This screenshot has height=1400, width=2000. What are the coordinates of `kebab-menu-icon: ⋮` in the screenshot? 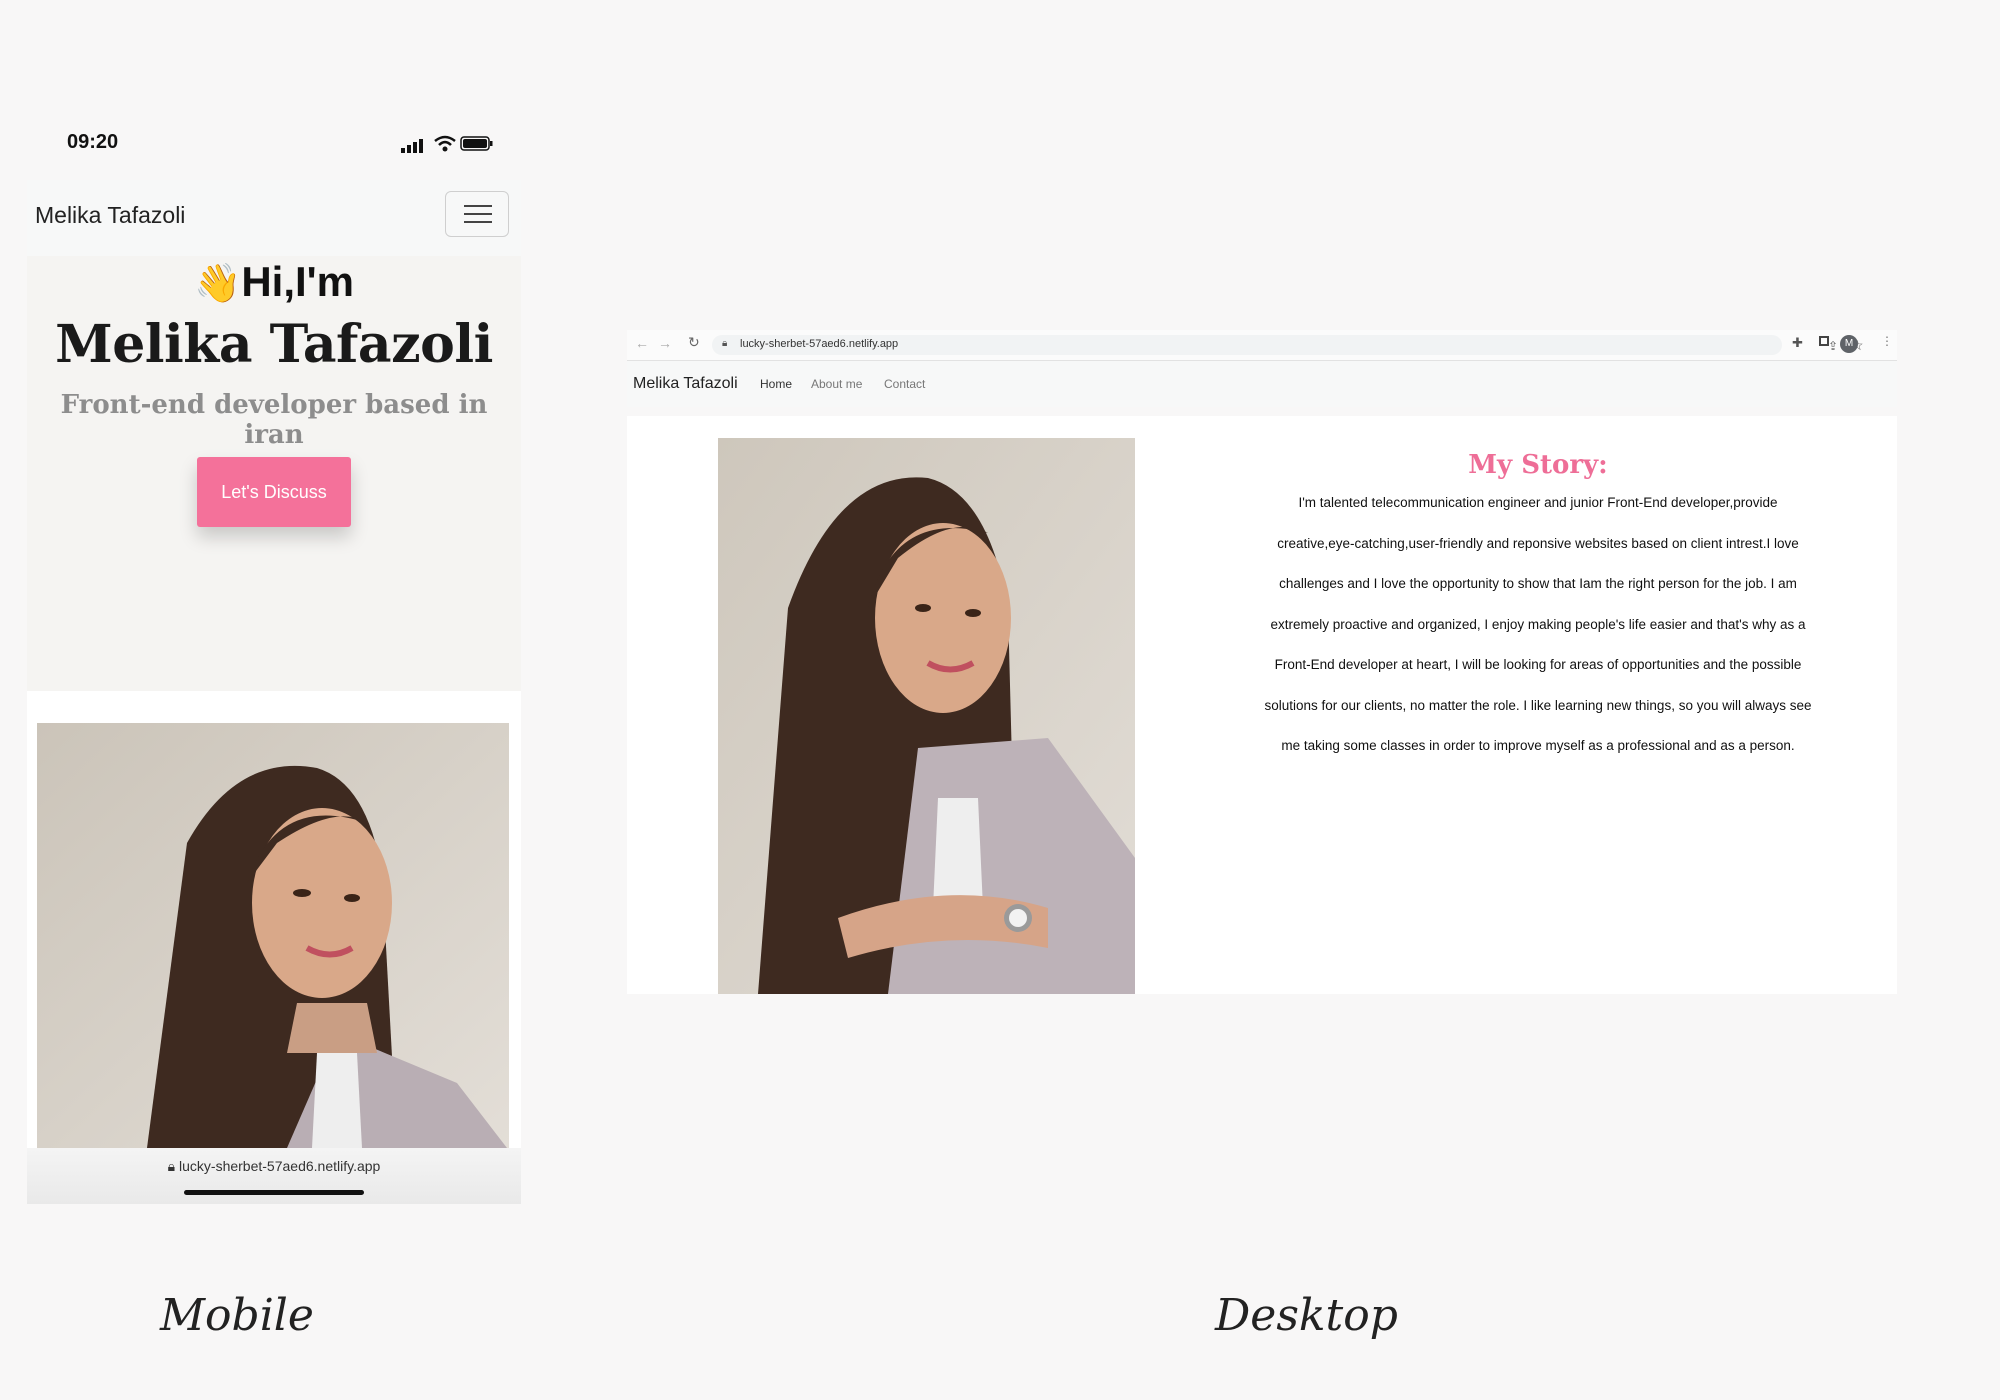 It's located at (1887, 341).